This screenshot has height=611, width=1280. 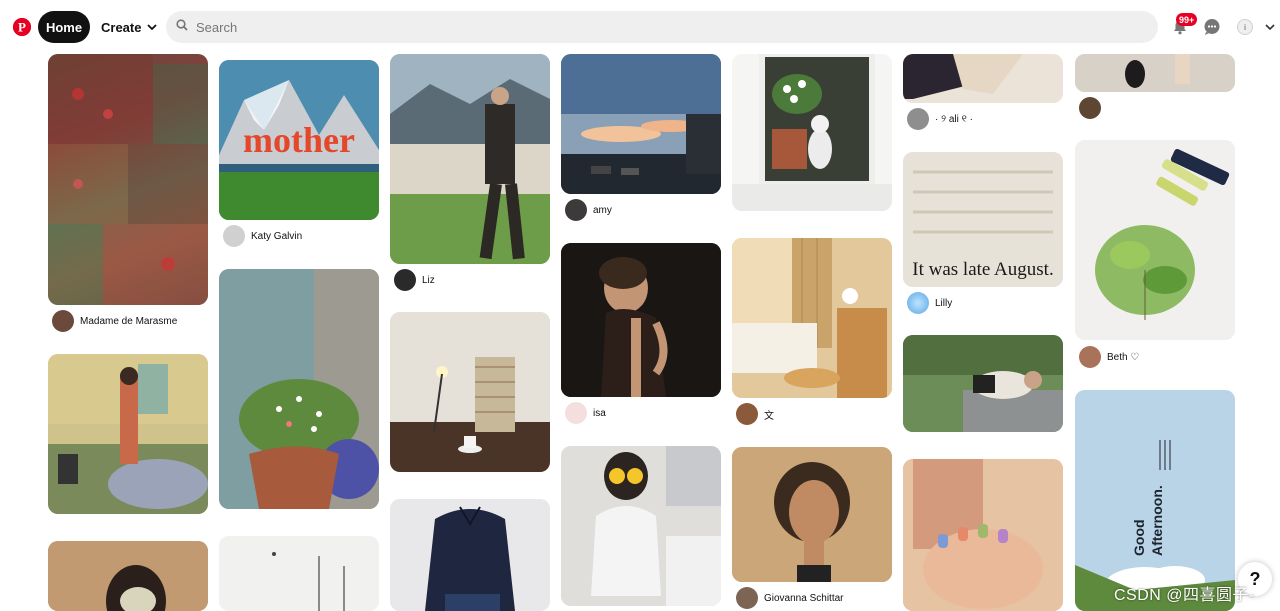 I want to click on pin-image-sunset-street, so click(x=641, y=124).